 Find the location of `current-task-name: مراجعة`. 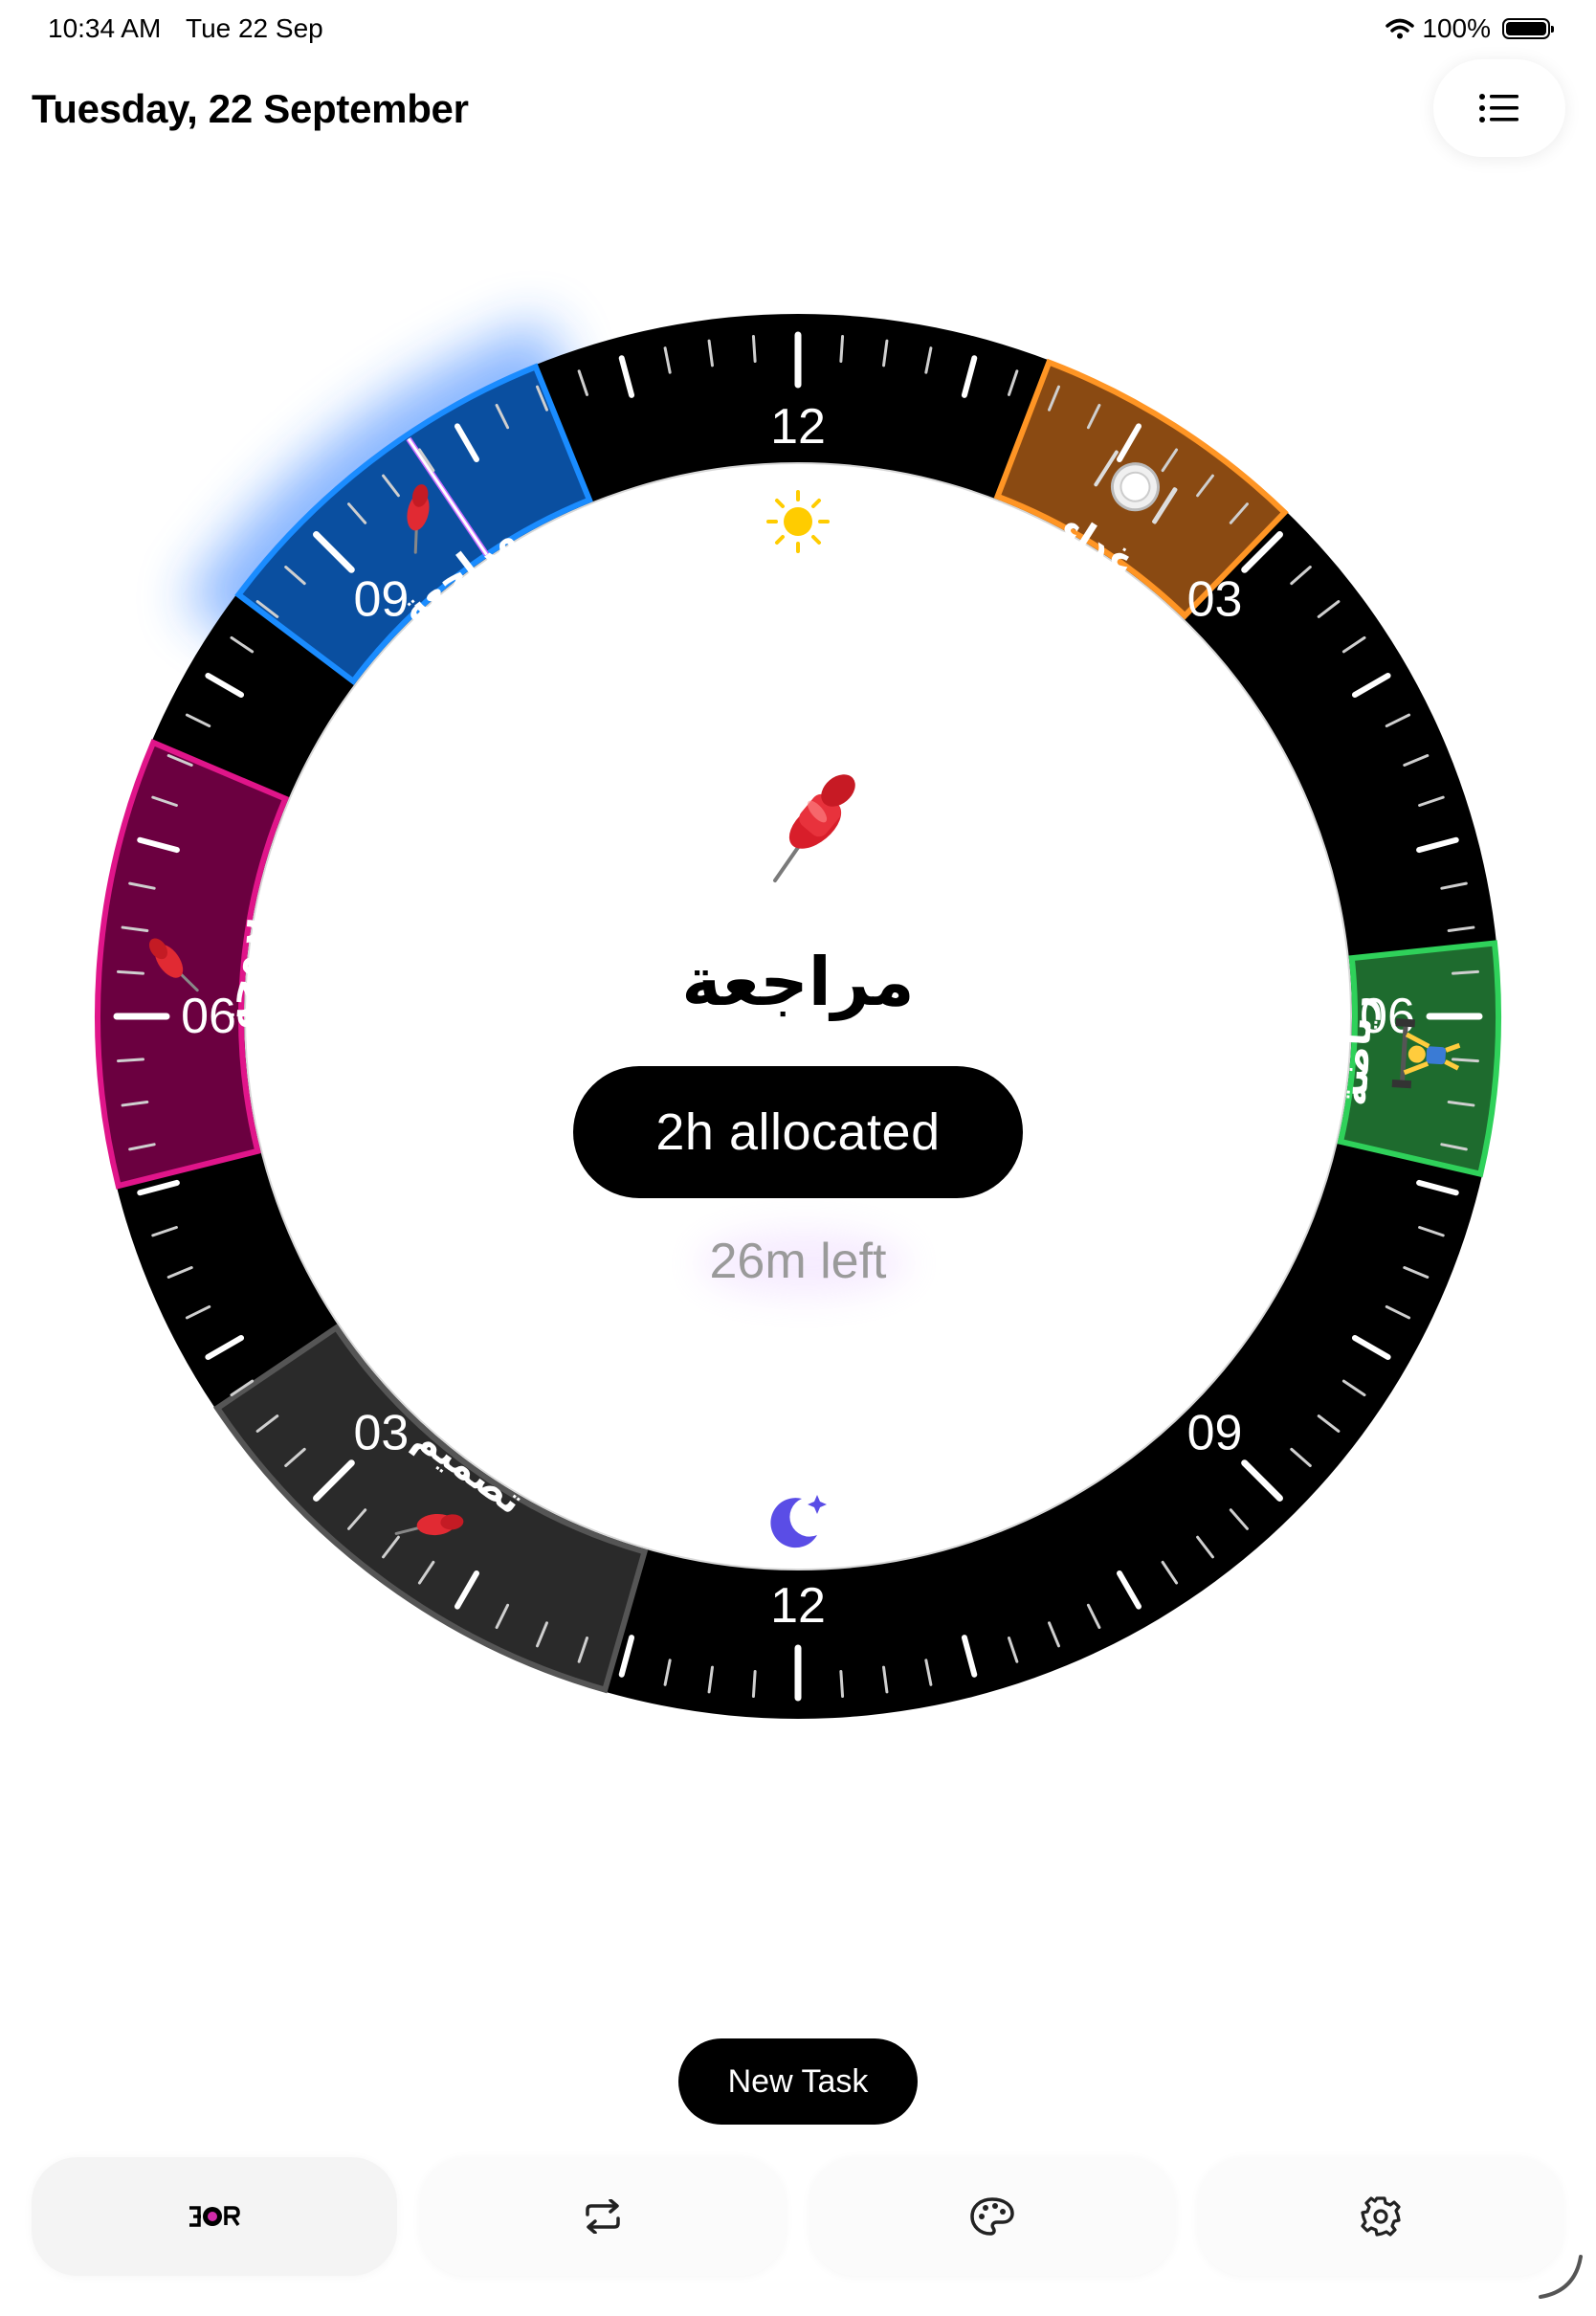

current-task-name: مراجعة is located at coordinates (798, 982).